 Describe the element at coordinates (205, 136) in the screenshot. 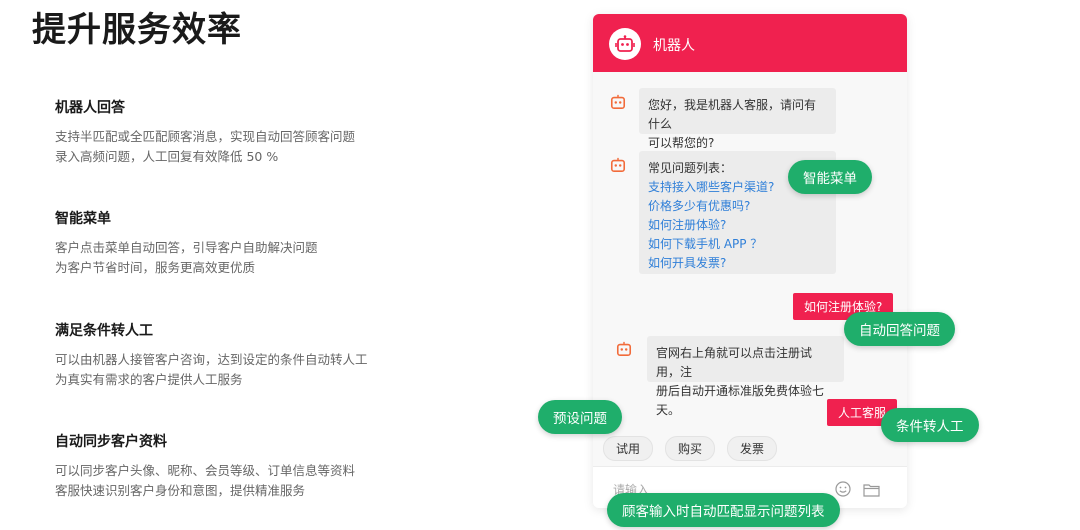

I see `feature-desc-line: 支持半匹配或全匹配顾客消息，实现自动回答顾客问题` at that location.